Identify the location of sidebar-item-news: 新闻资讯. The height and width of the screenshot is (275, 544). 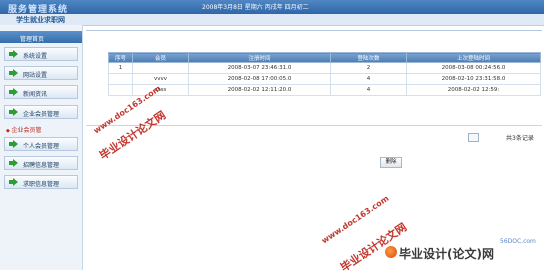
(41, 92).